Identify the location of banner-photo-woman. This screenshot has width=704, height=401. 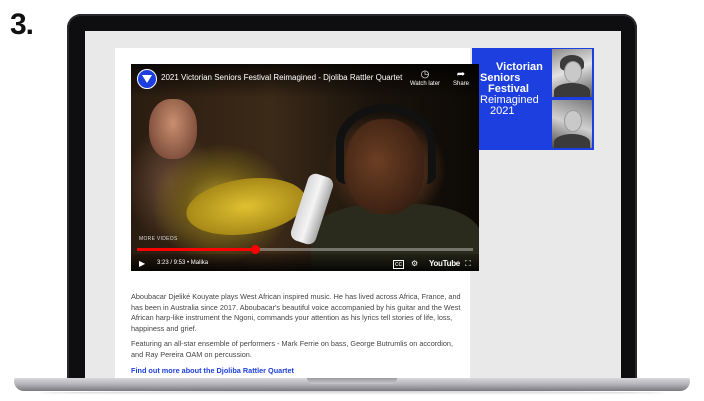
(572, 73).